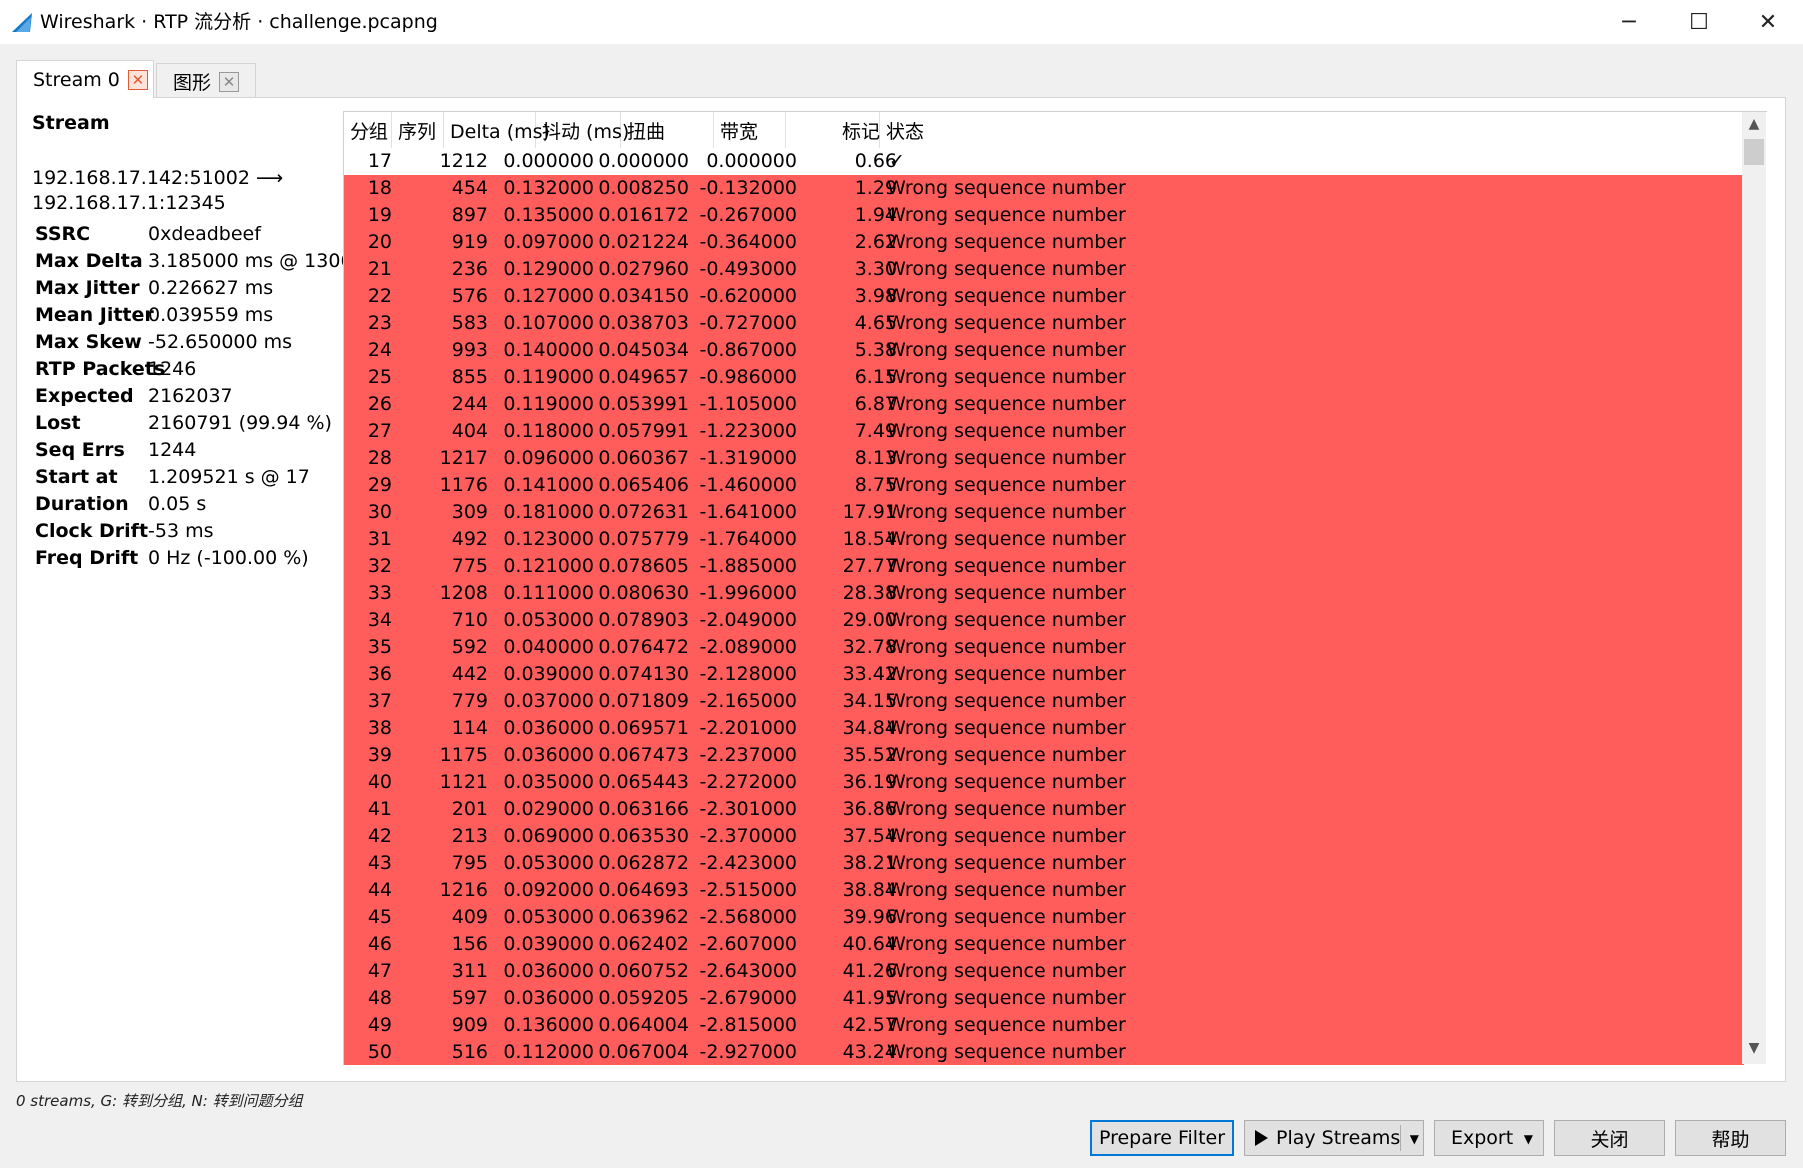 The height and width of the screenshot is (1168, 1803). I want to click on cell-delta: 0.096000, so click(548, 458).